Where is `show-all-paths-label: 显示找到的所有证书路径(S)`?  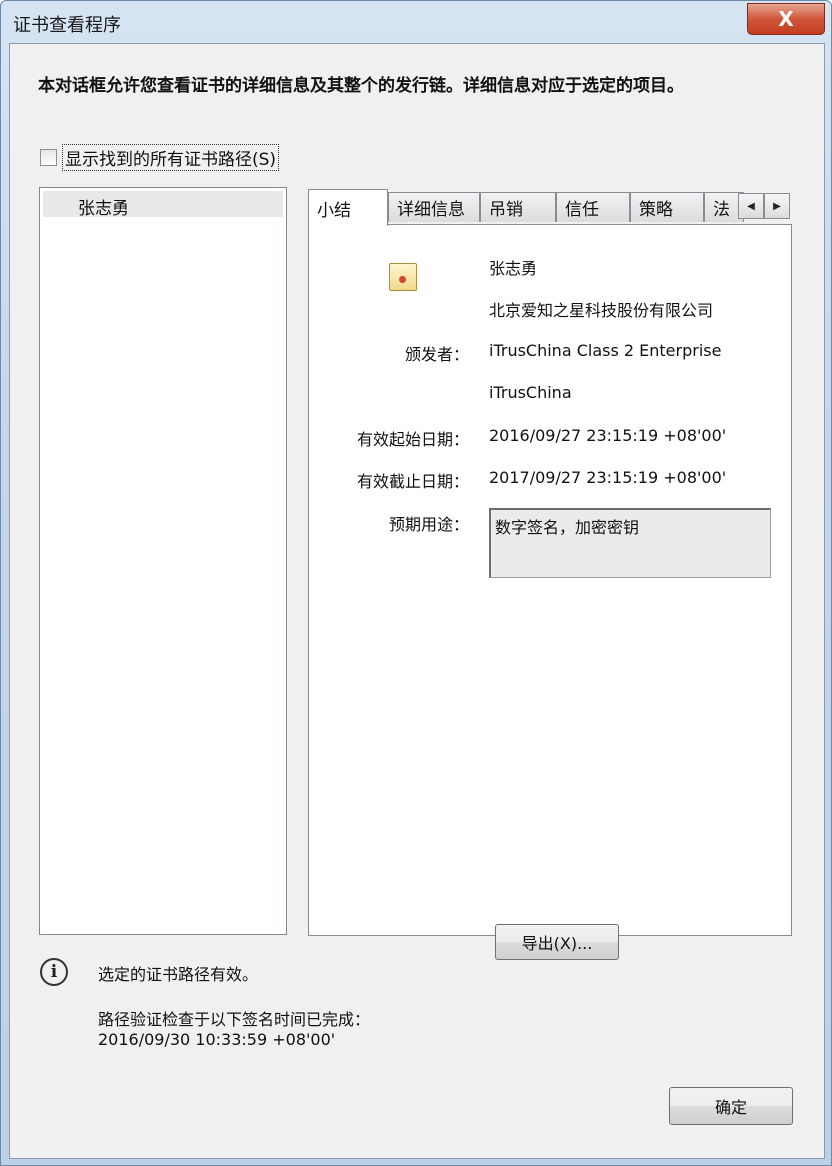
show-all-paths-label: 显示找到的所有证书路径(S) is located at coordinates (171, 157).